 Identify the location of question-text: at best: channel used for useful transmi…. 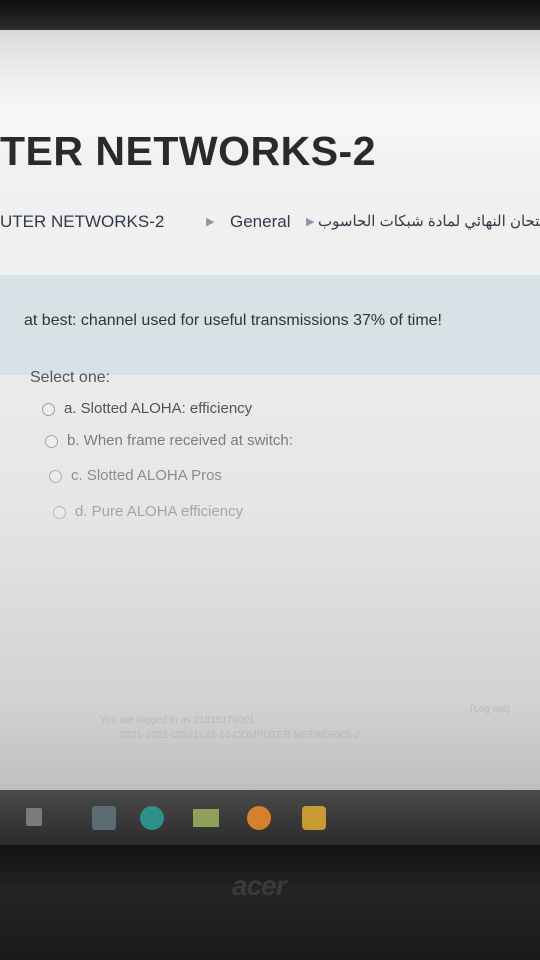
(233, 320).